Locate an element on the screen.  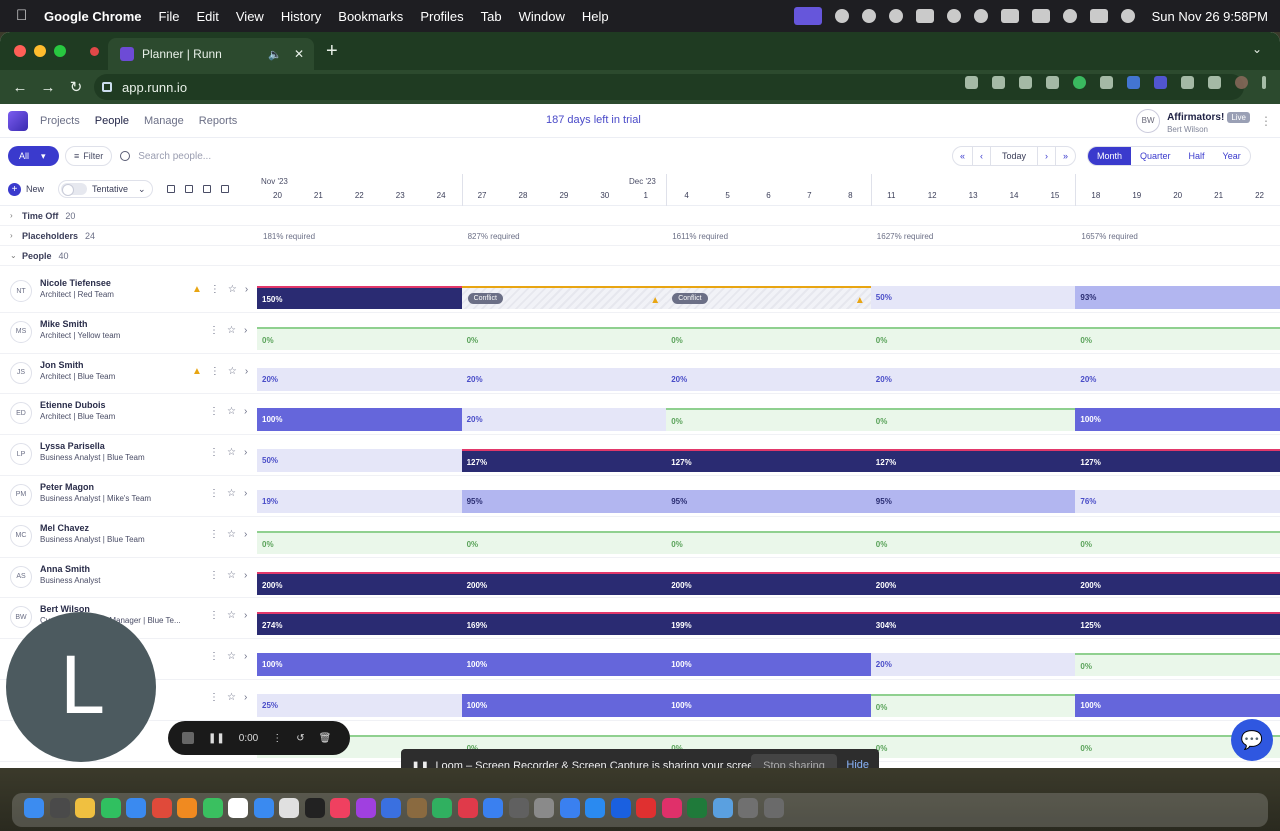
runn-logo-icon is located at coordinates (18, 120).